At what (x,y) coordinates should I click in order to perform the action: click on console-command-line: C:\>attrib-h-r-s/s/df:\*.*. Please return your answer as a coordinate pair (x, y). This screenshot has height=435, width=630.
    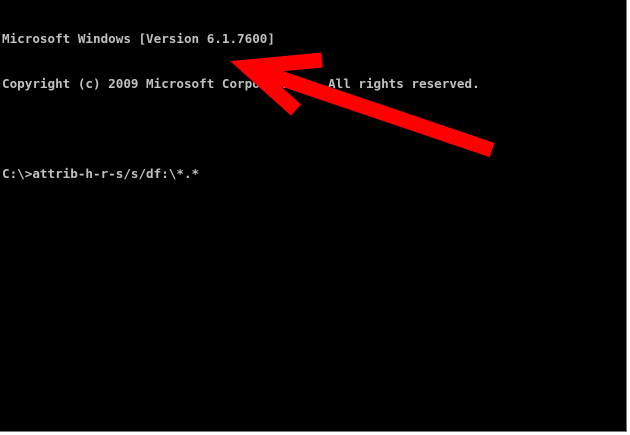
    Looking at the image, I should click on (313, 173).